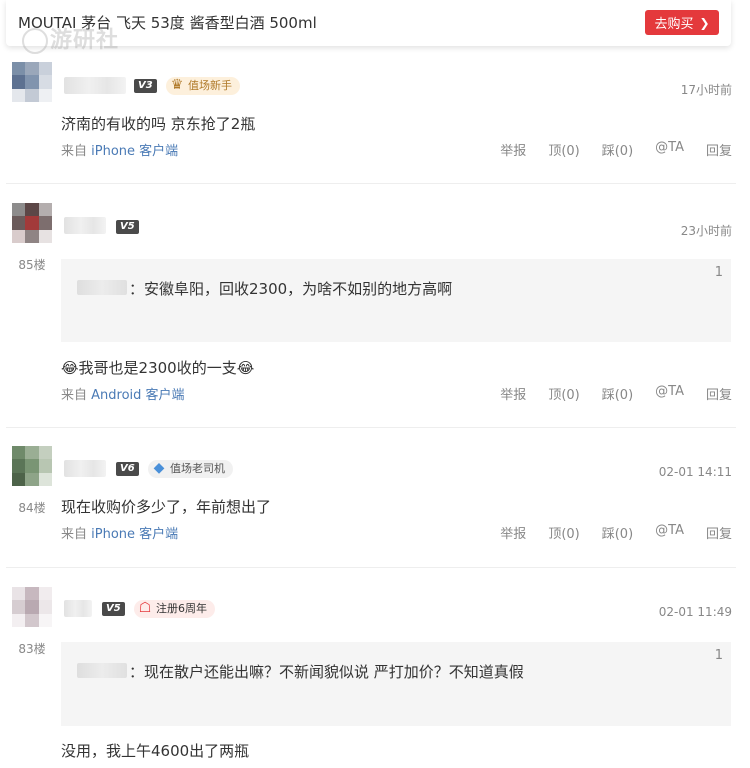 The height and width of the screenshot is (768, 750). I want to click on quoted-comment: ：现在散户还能出嘛？不新闻貌似说 严打加价？不知道真假 1, so click(396, 684).